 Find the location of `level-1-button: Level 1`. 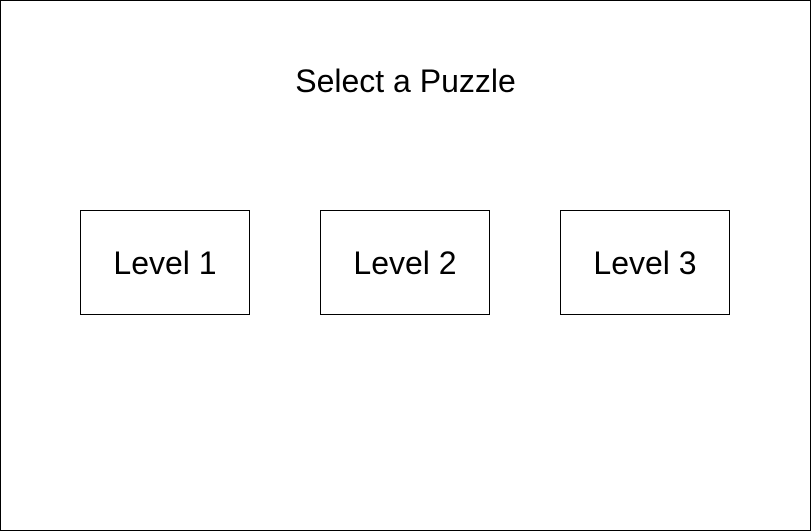

level-1-button: Level 1 is located at coordinates (165, 262).